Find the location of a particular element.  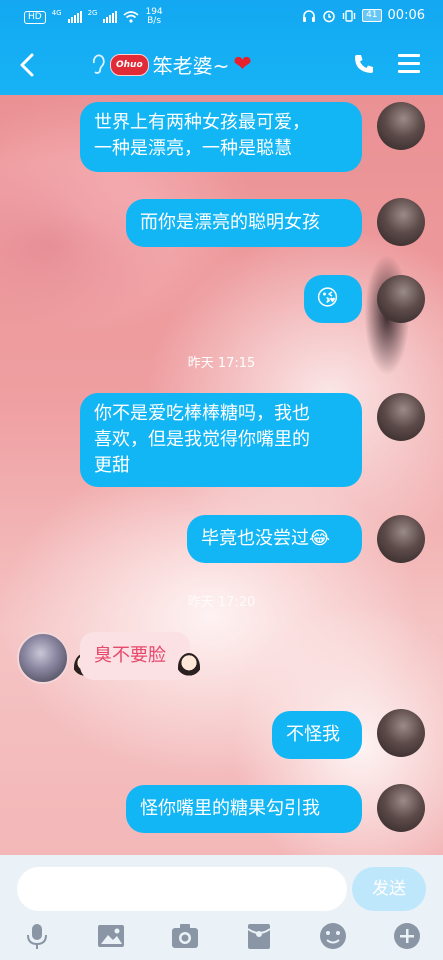

status-time: 00:06 is located at coordinates (406, 15).